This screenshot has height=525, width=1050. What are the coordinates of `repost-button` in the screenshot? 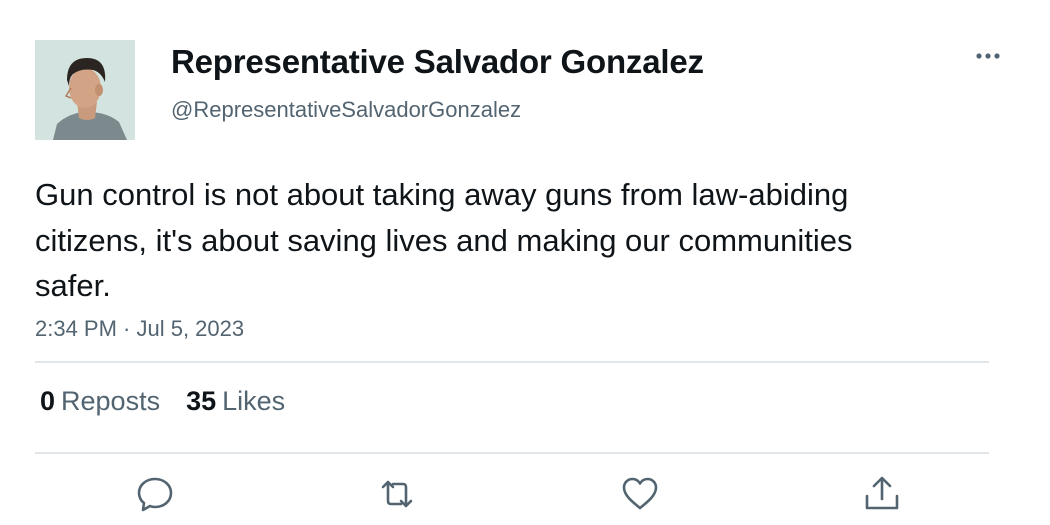 It's located at (397, 494).